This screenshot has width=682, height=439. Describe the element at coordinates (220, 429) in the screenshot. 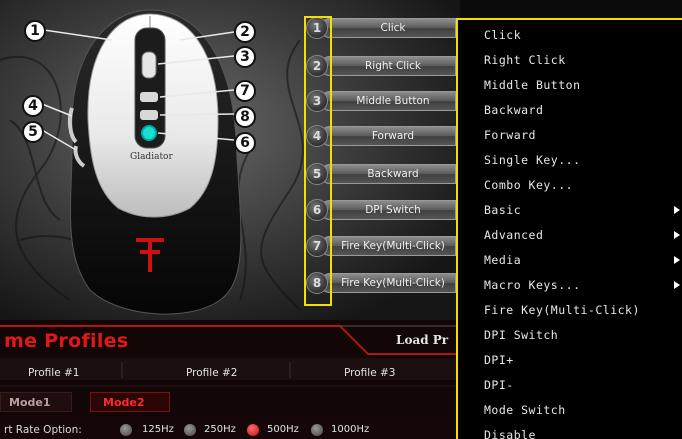

I see `radio-250hz-label: 250Hz` at that location.